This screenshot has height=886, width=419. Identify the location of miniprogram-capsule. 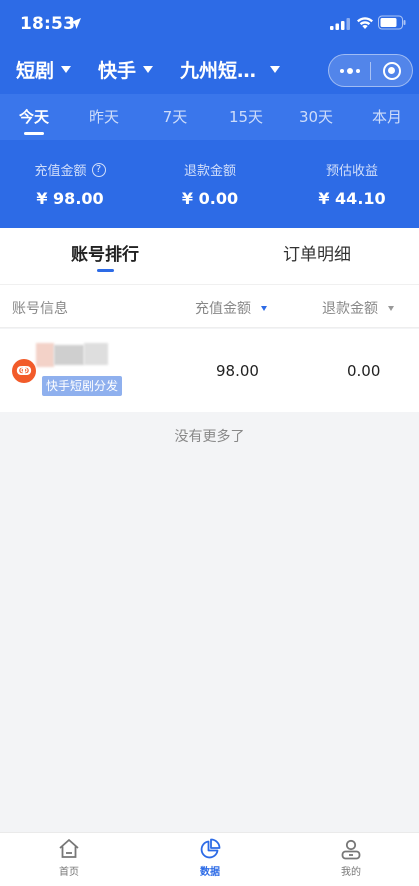
(370, 70).